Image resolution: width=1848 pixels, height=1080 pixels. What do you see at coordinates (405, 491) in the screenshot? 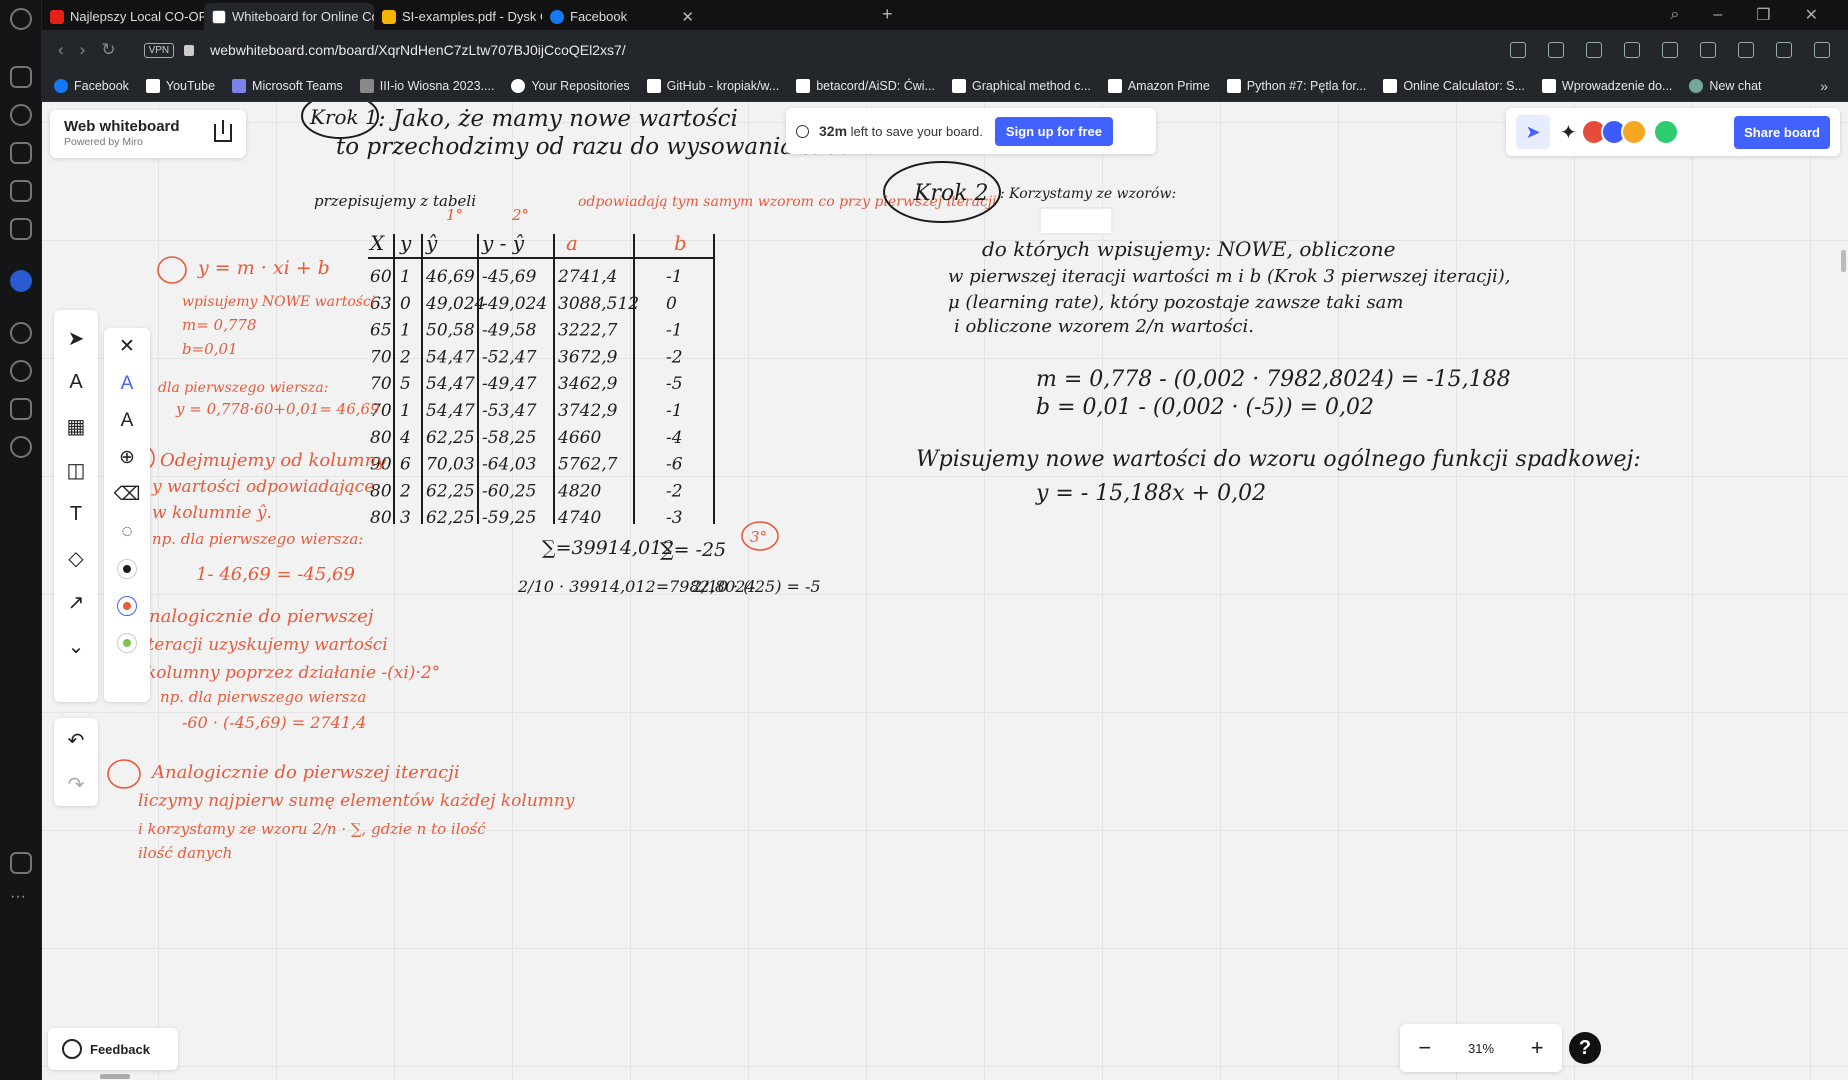
I see `table-cell: 2` at bounding box center [405, 491].